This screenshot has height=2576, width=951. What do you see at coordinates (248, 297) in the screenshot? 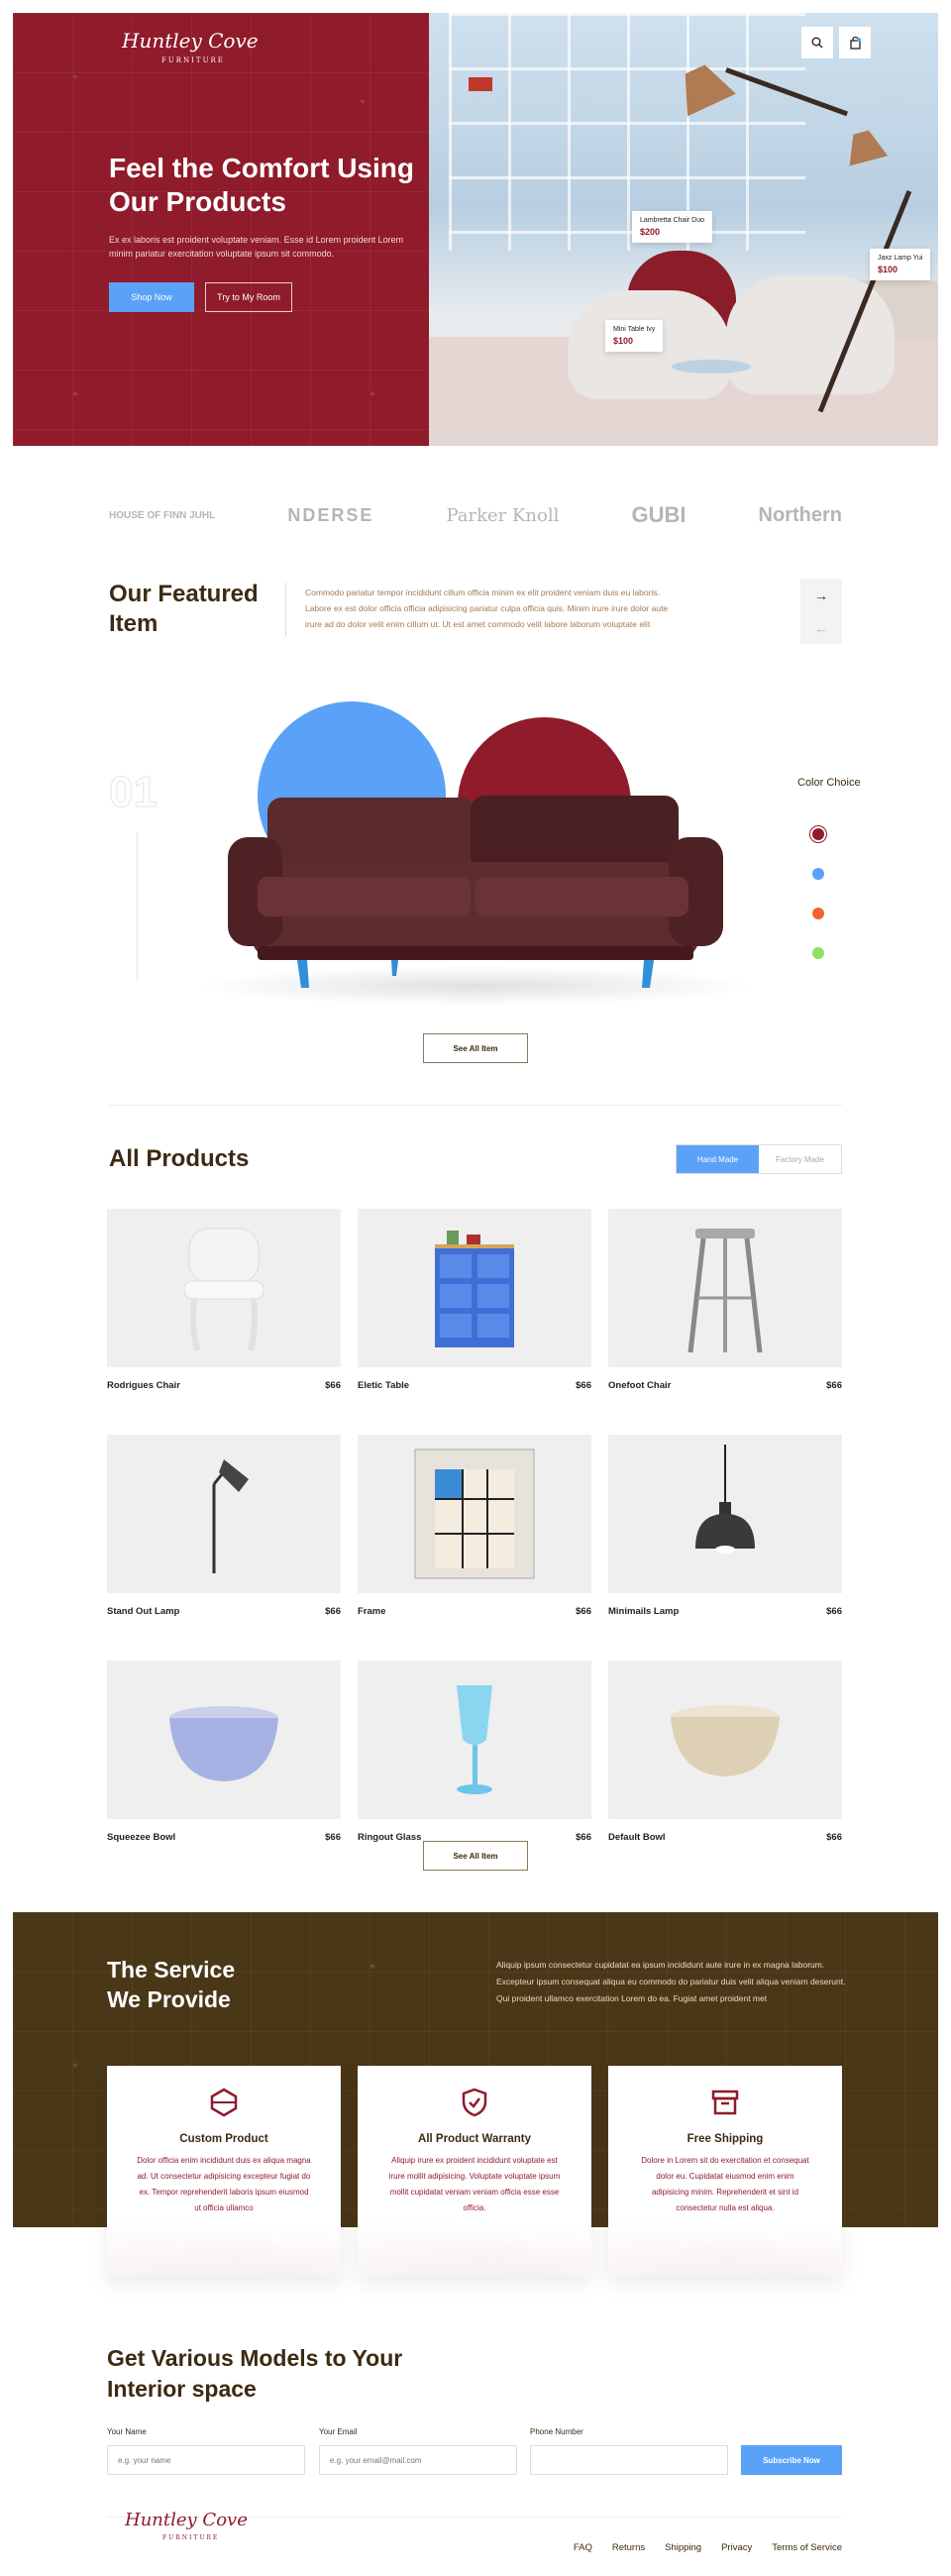
I see `try-room-button: Try to My Room` at bounding box center [248, 297].